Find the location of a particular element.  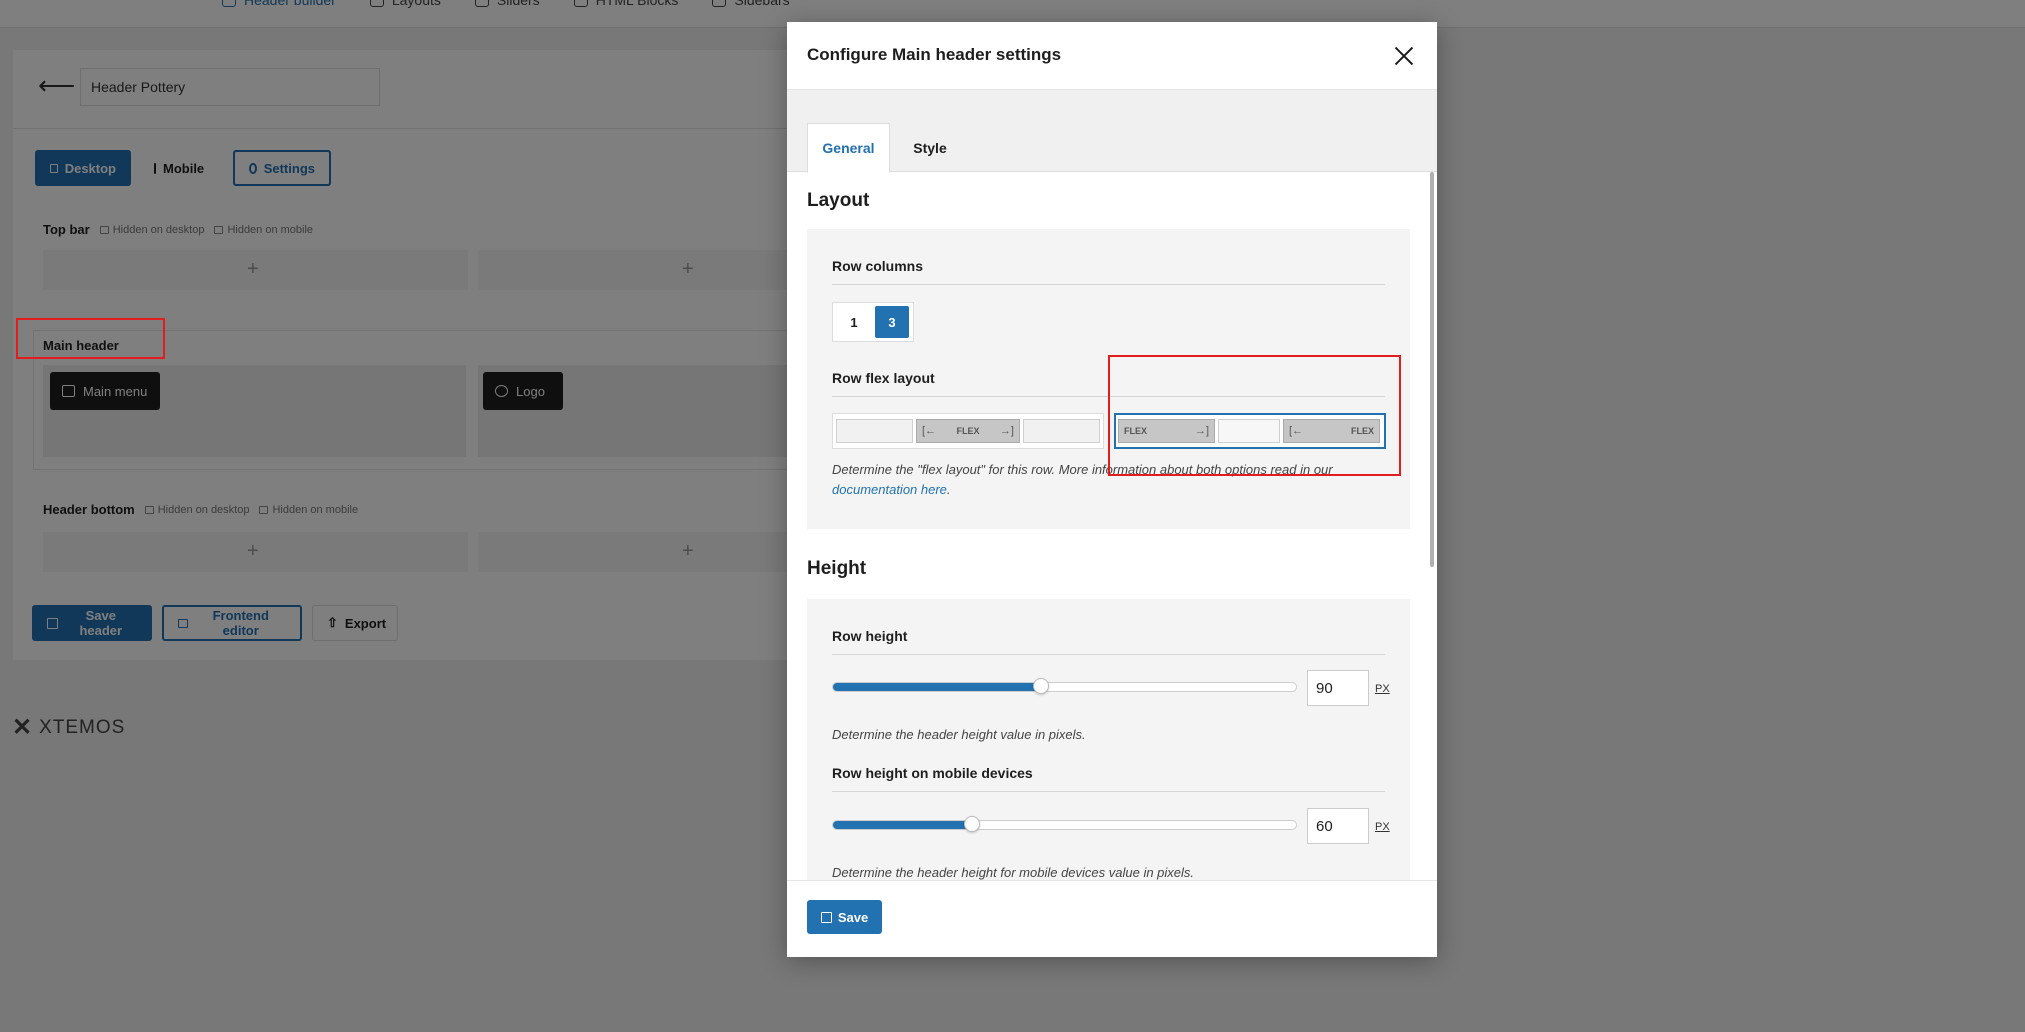

row-flex-layout-label: Row flex layout is located at coordinates (883, 378).